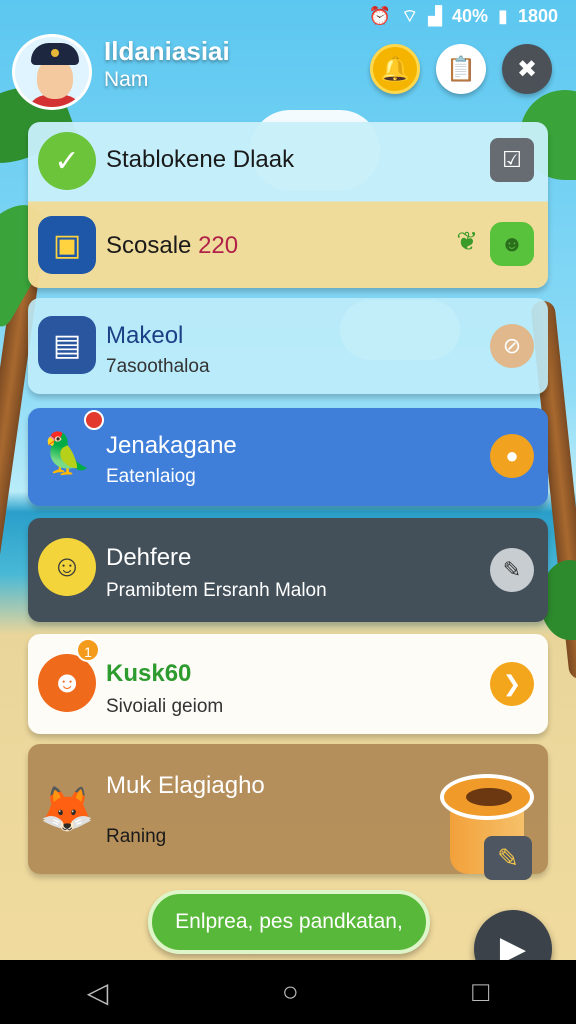  Describe the element at coordinates (98, 992) in the screenshot. I see `back-icon: ◁` at that location.